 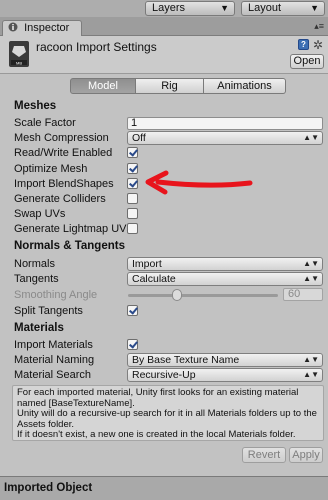 I want to click on section-heading-materials: Materials, so click(x=39, y=328).